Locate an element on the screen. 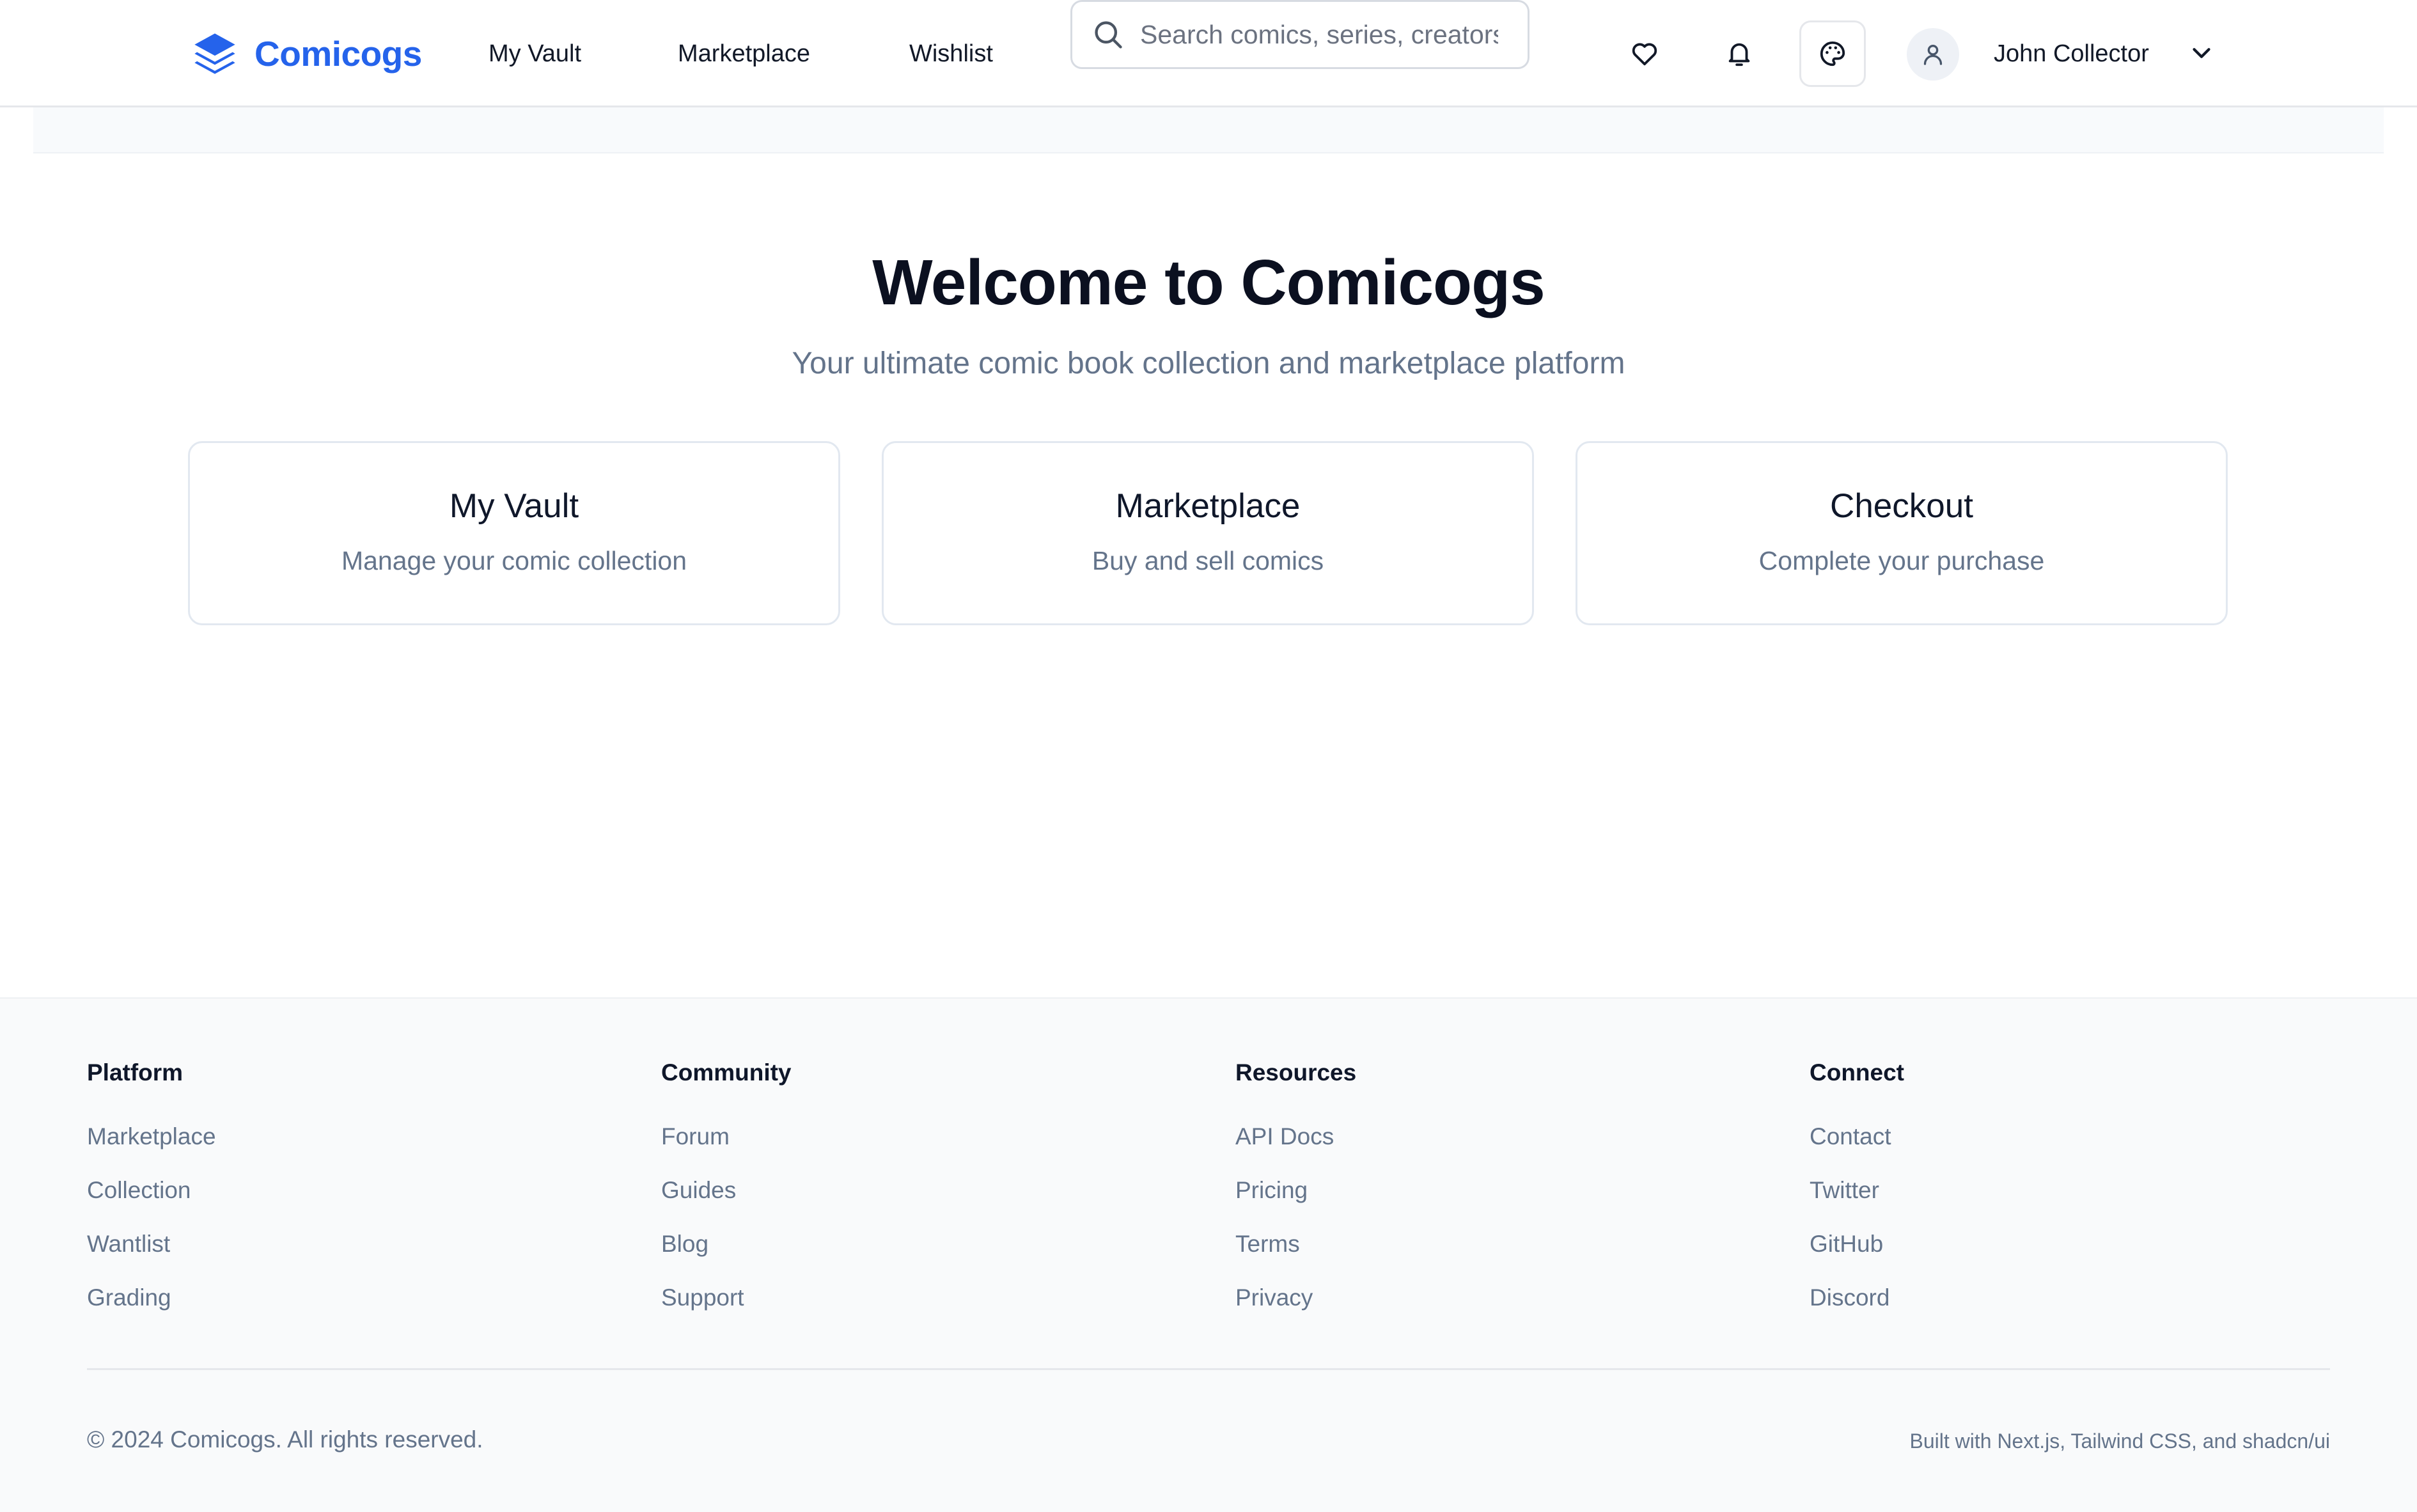 This screenshot has width=2417, height=1512. card-description: Complete your purchase is located at coordinates (1901, 560).